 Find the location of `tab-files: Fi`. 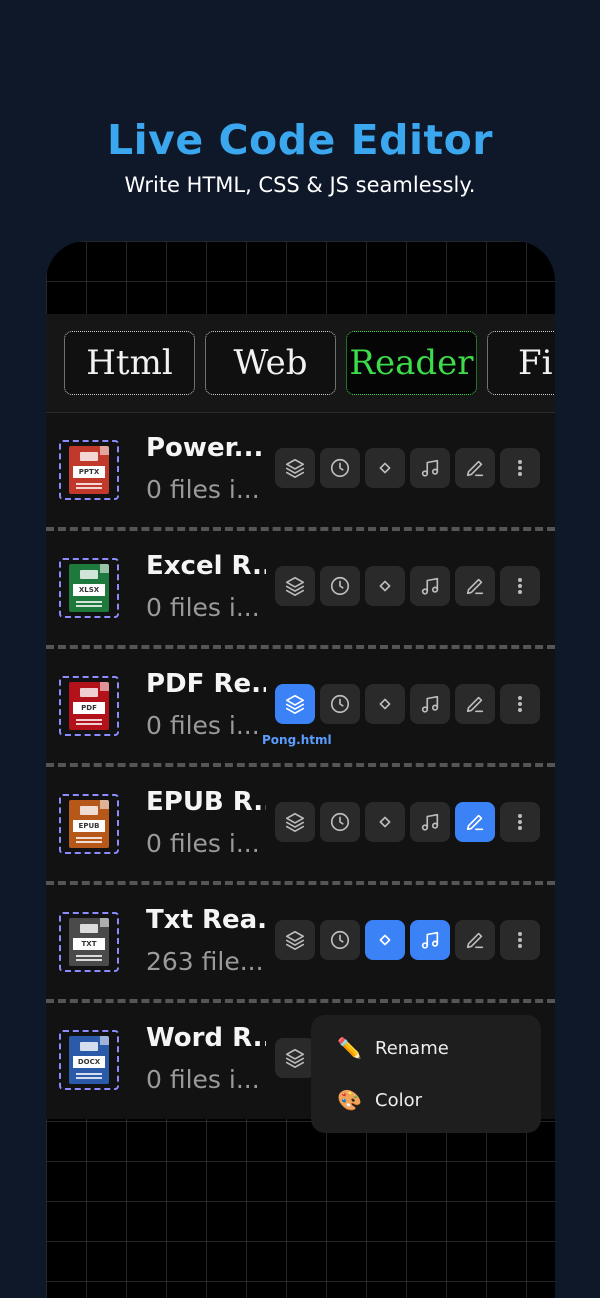

tab-files: Fi is located at coordinates (521, 363).